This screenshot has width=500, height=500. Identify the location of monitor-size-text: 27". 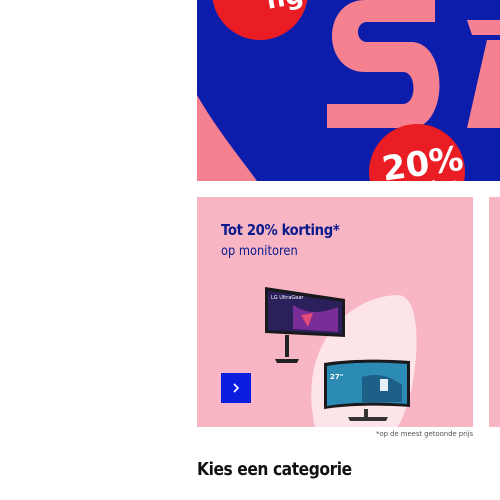
(336, 377).